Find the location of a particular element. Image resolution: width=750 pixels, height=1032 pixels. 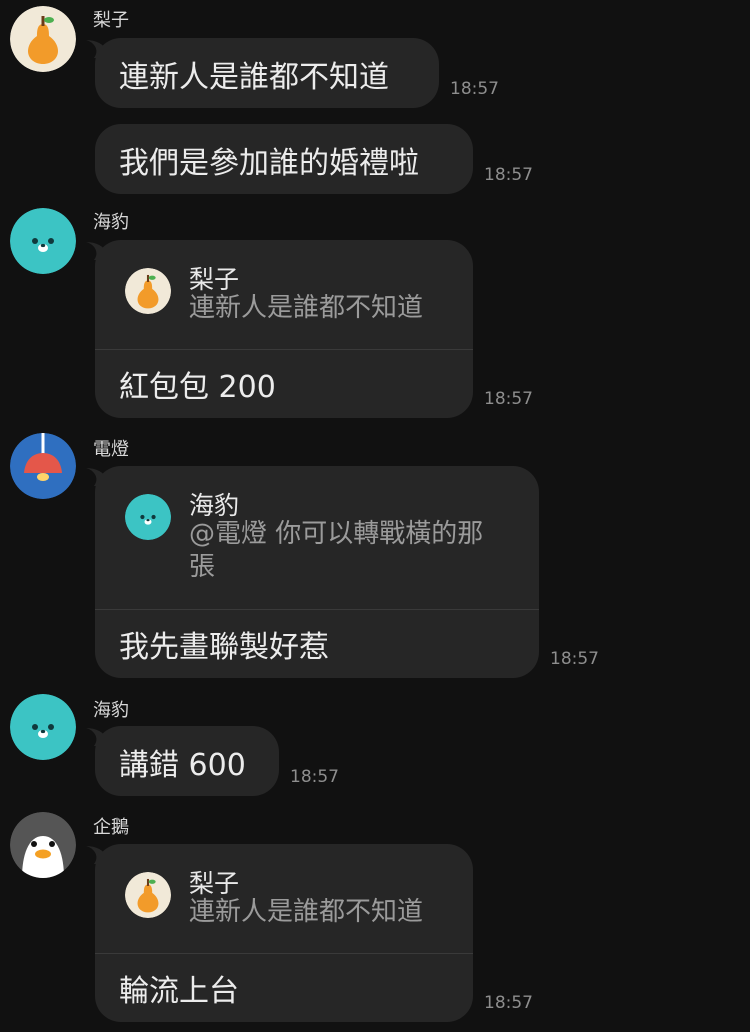

reply-text-line-1: @電燈 你可以轉戰橫的那 is located at coordinates (336, 534).